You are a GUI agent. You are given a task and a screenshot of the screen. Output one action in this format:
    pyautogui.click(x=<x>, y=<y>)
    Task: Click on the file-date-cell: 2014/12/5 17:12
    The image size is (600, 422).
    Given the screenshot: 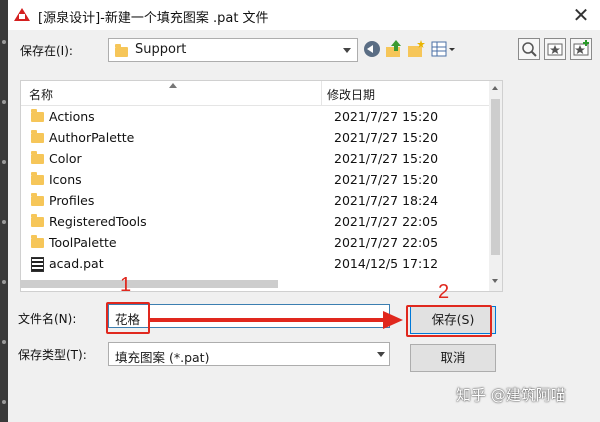 What is the action you would take?
    pyautogui.click(x=386, y=263)
    